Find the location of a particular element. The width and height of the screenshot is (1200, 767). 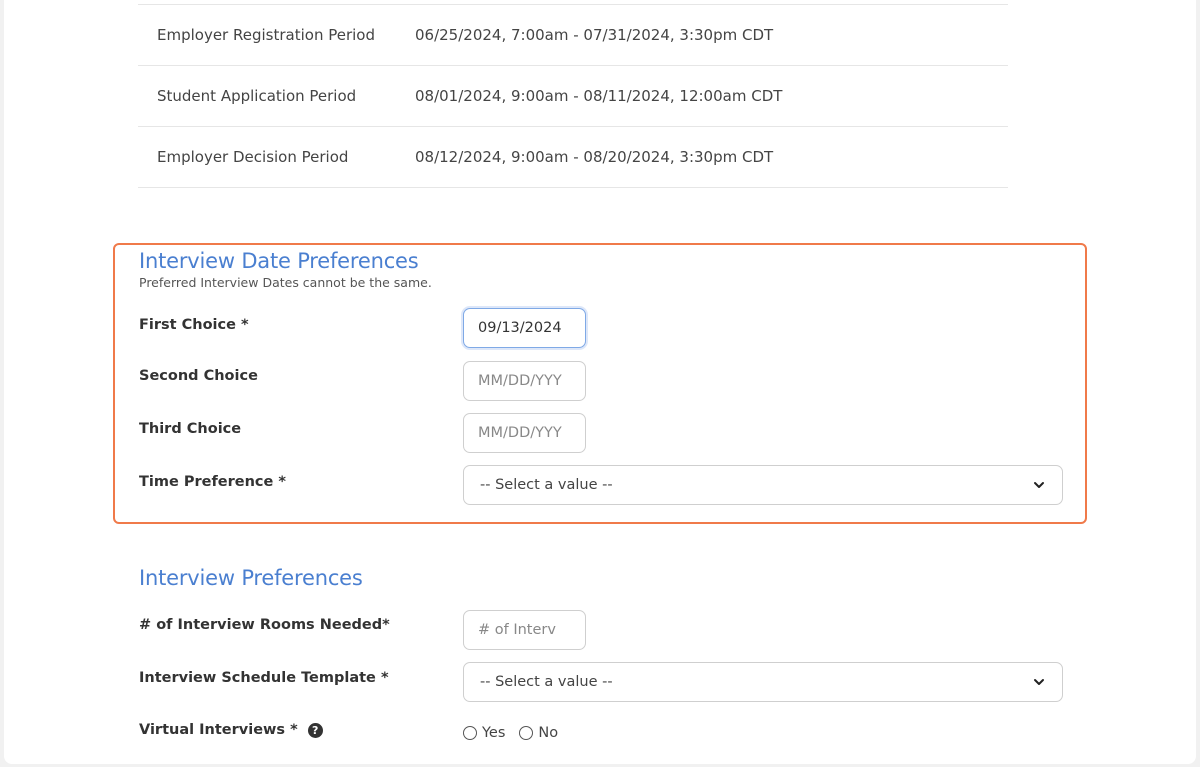

first-choice-date-input is located at coordinates (524, 328).